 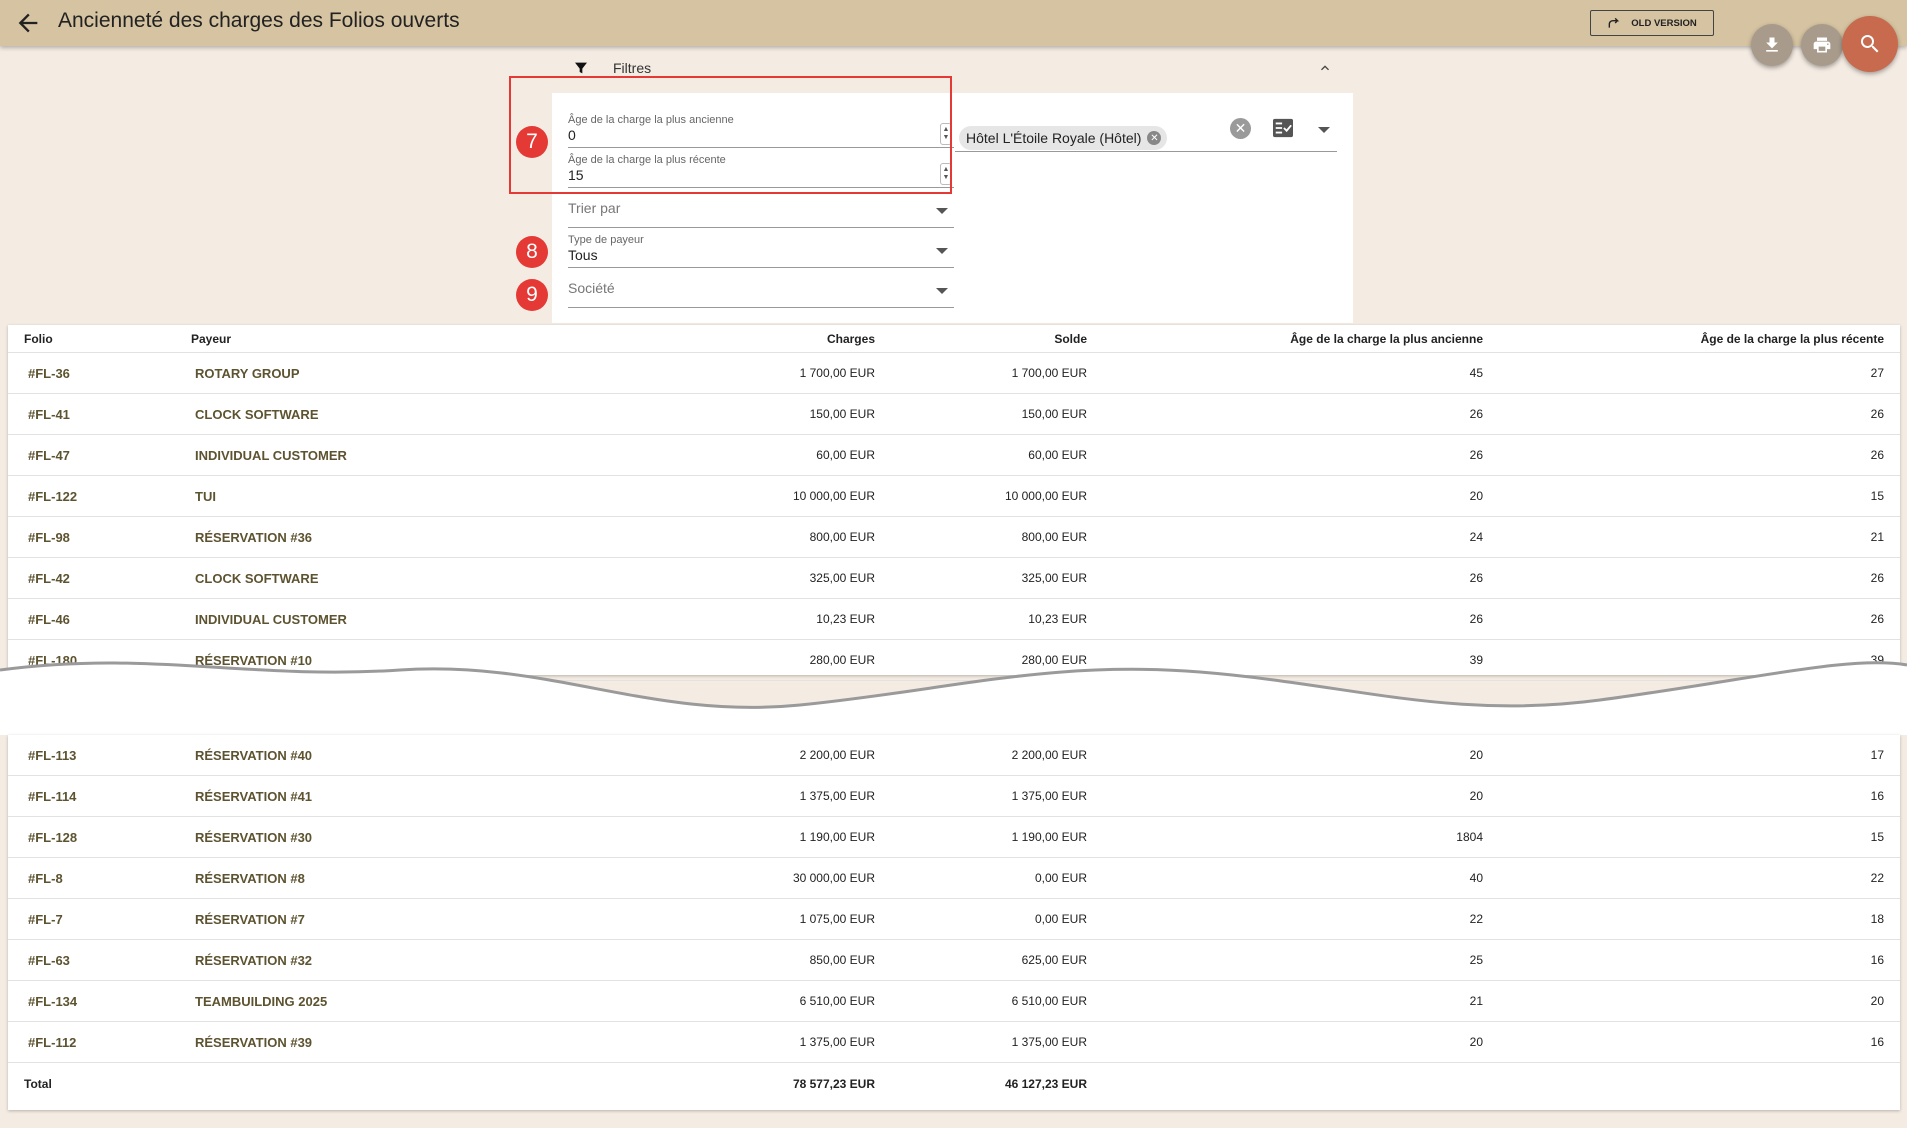 What do you see at coordinates (1054, 537) in the screenshot?
I see `balance-cell: 800,00 EUR` at bounding box center [1054, 537].